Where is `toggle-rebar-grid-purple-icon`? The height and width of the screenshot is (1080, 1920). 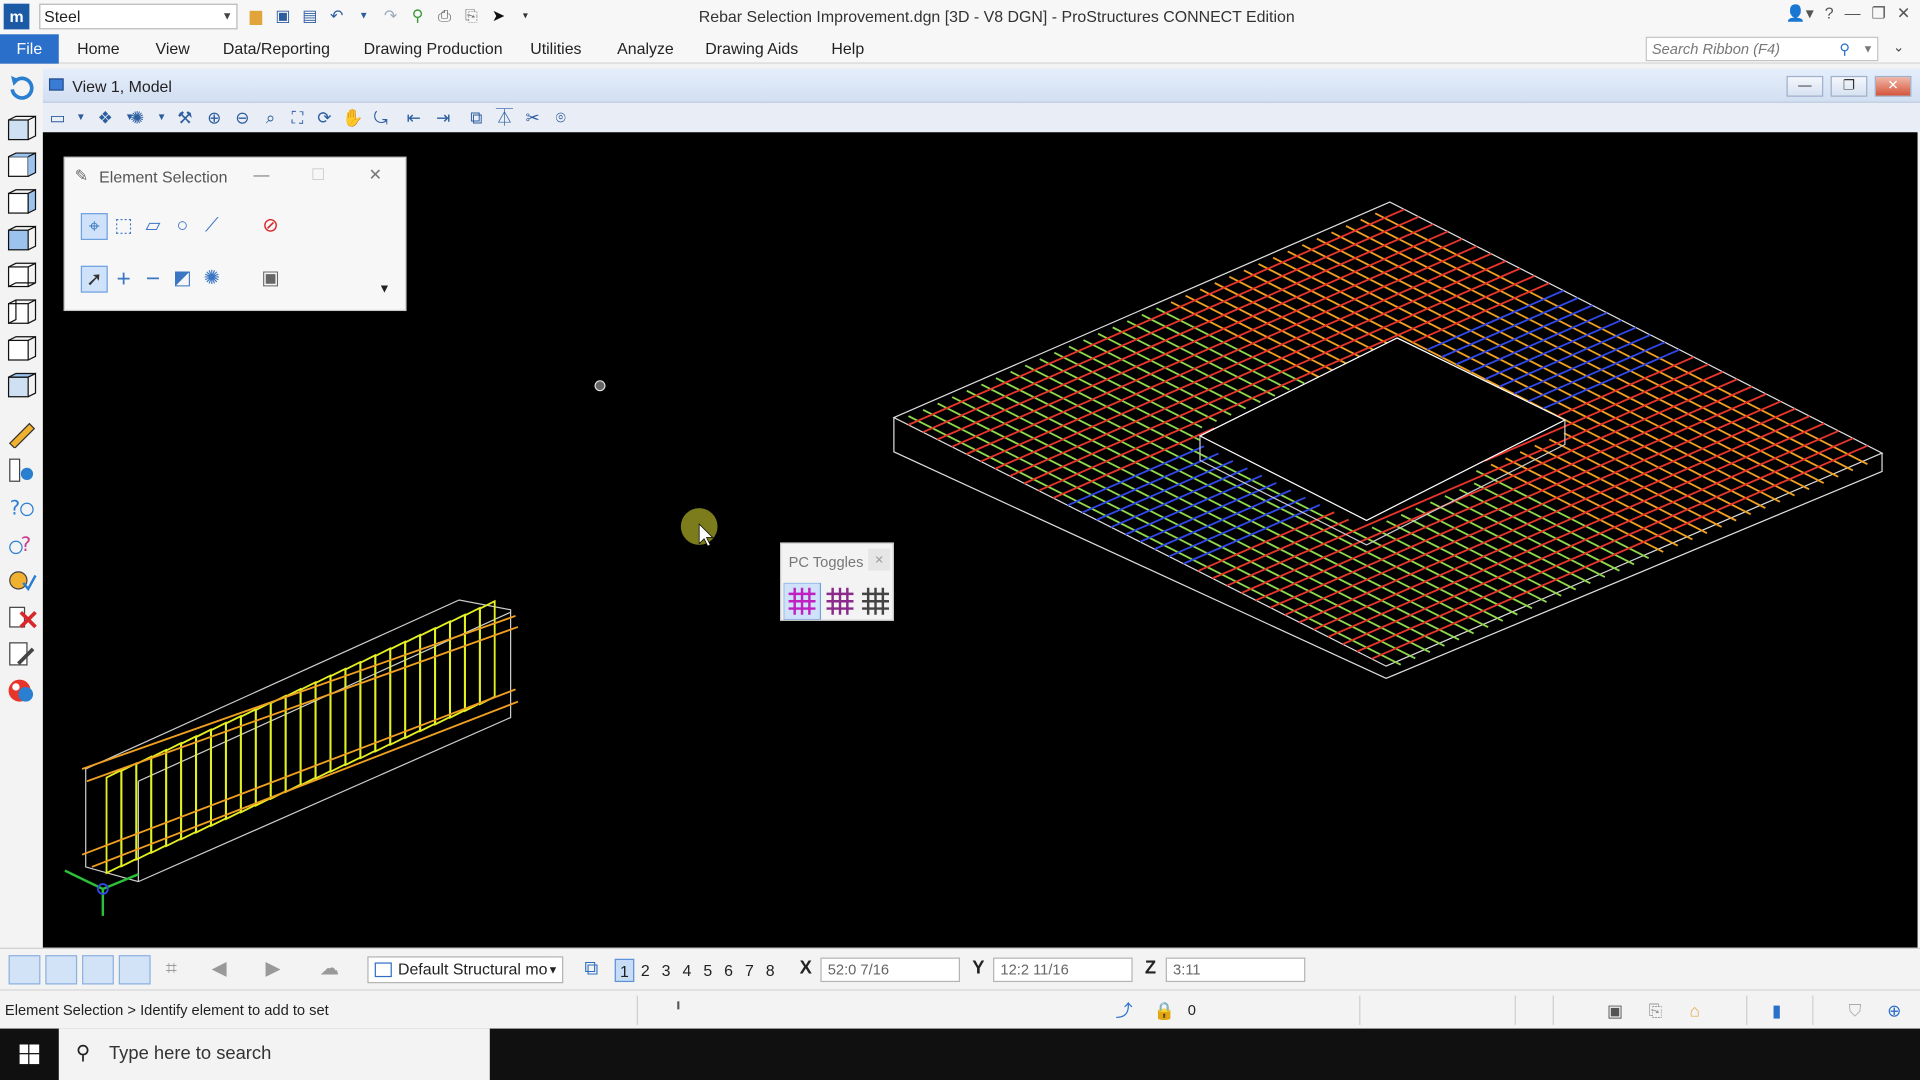 toggle-rebar-grid-purple-icon is located at coordinates (840, 601).